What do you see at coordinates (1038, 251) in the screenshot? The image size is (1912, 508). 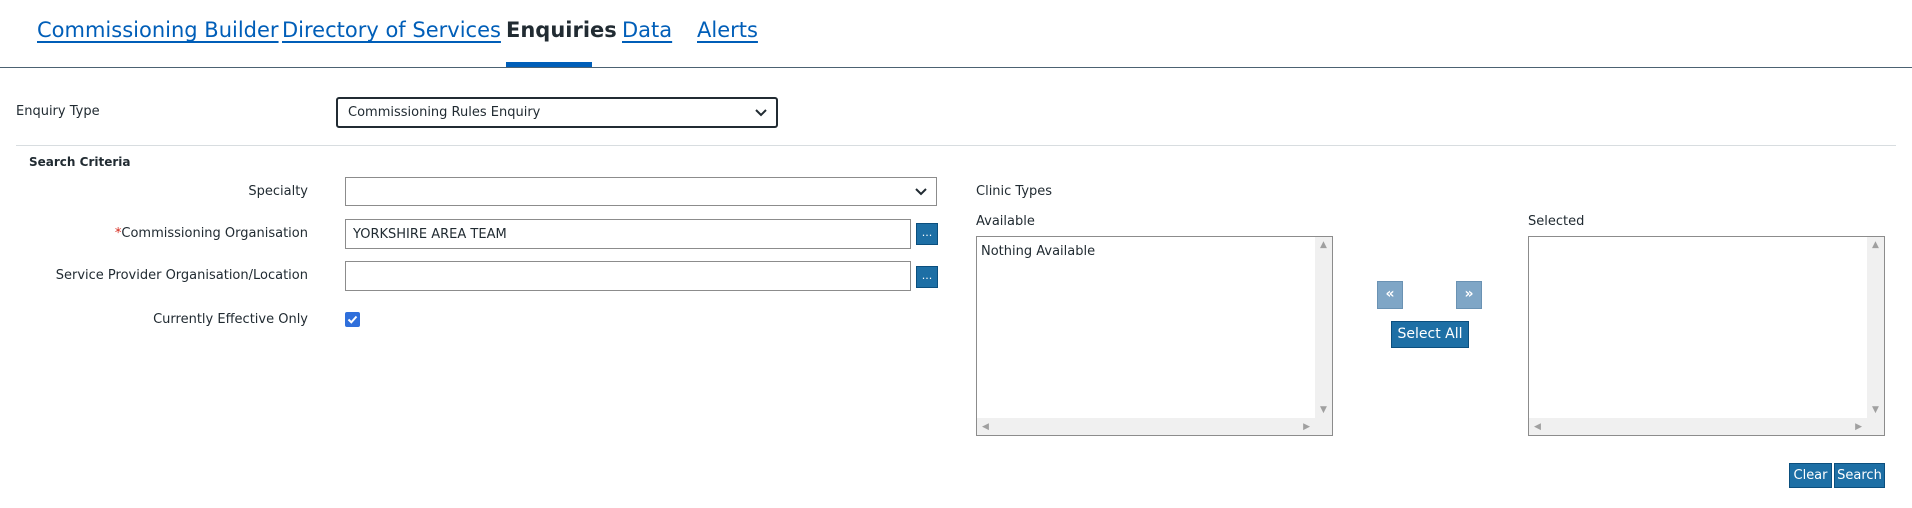 I see `list-item: Nothing Available` at bounding box center [1038, 251].